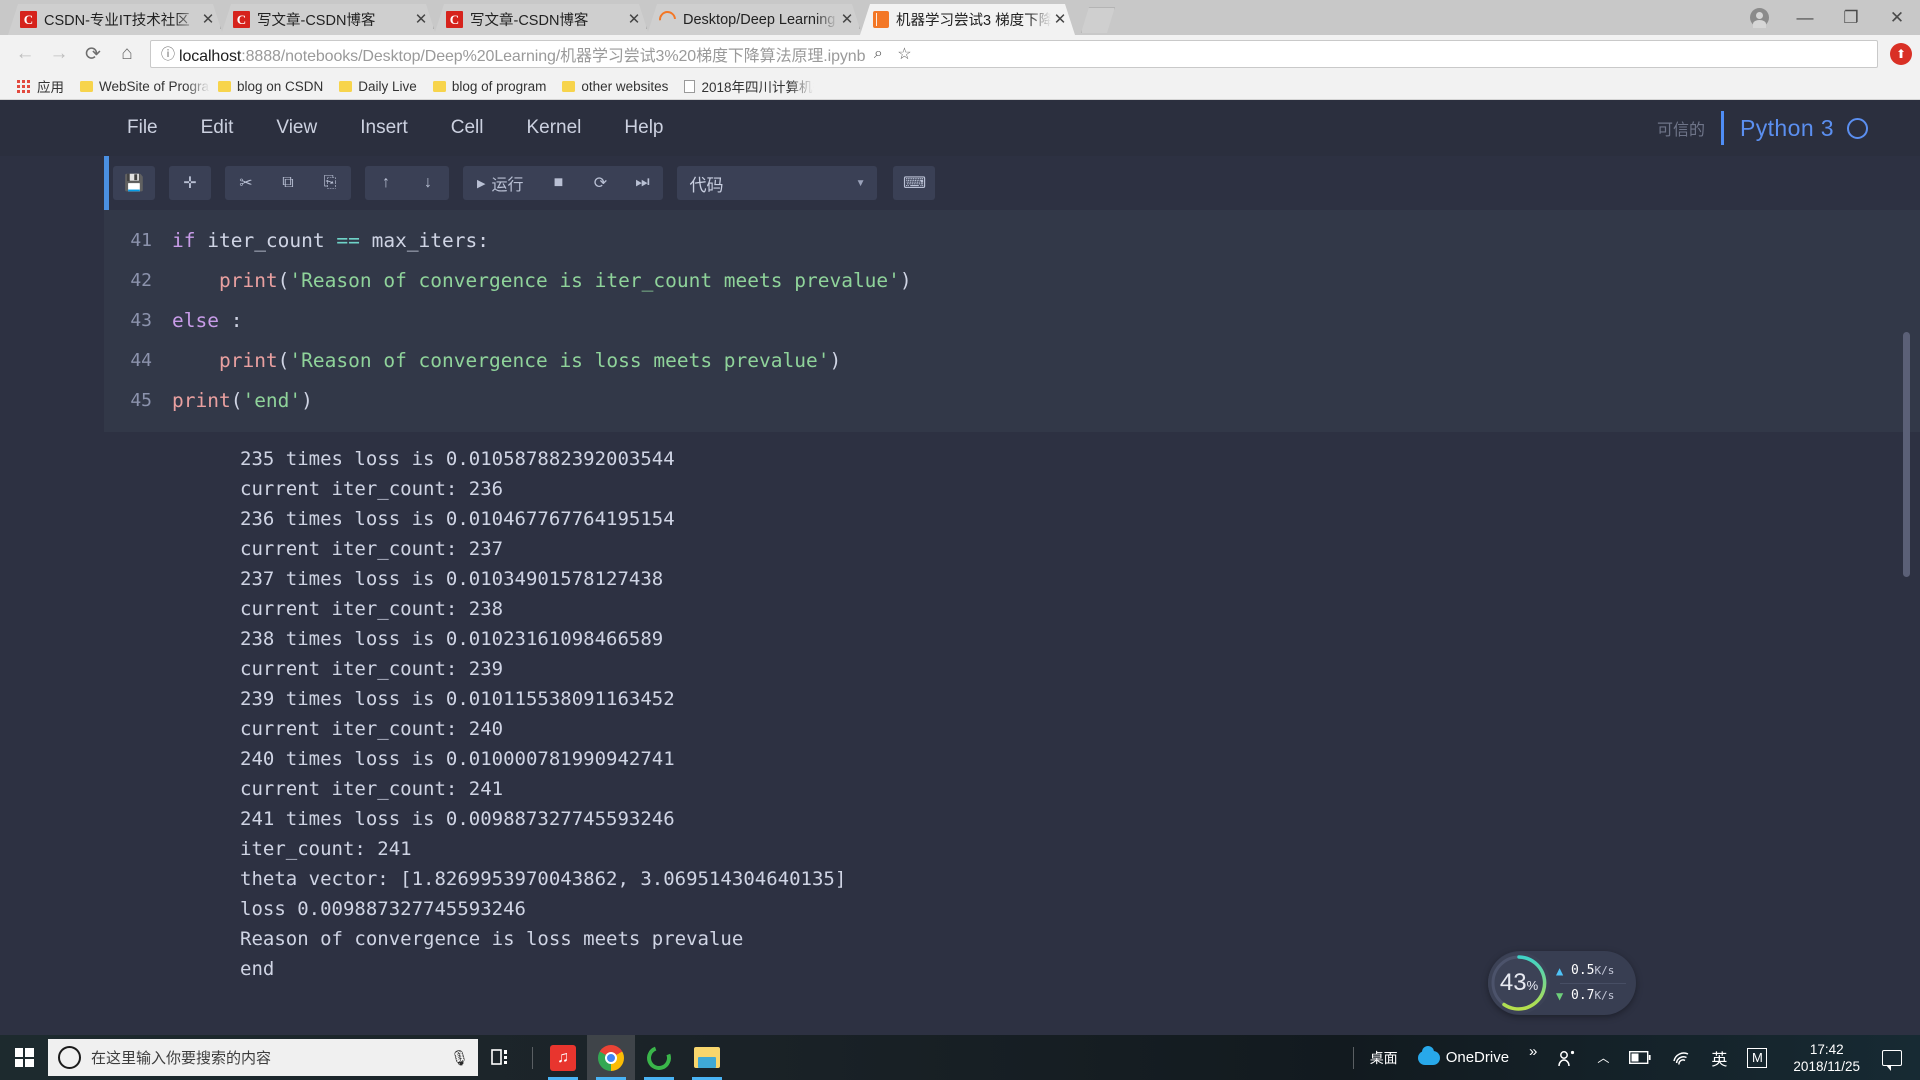  What do you see at coordinates (141, 86) in the screenshot?
I see `bookmark-website-of-program: WebSite of Program` at bounding box center [141, 86].